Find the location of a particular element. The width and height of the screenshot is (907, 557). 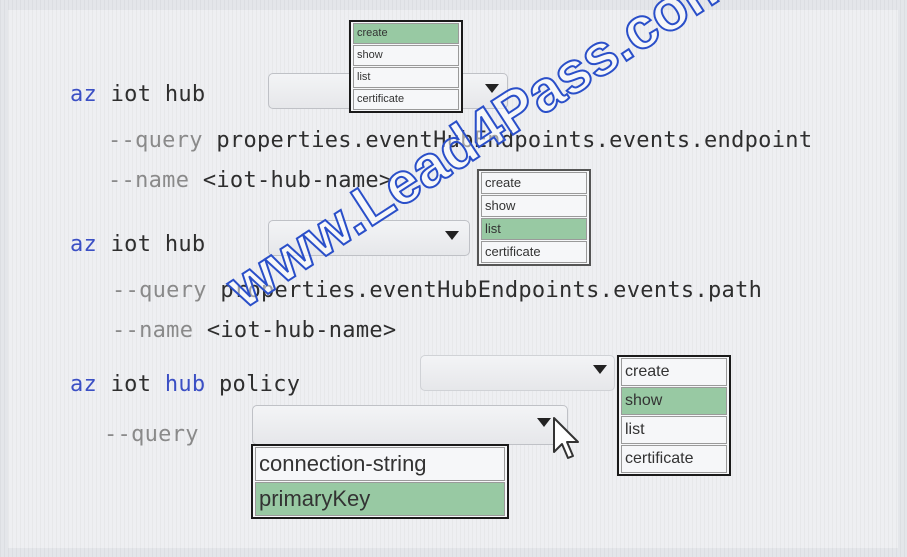

command-3-dropdown is located at coordinates (517, 373).